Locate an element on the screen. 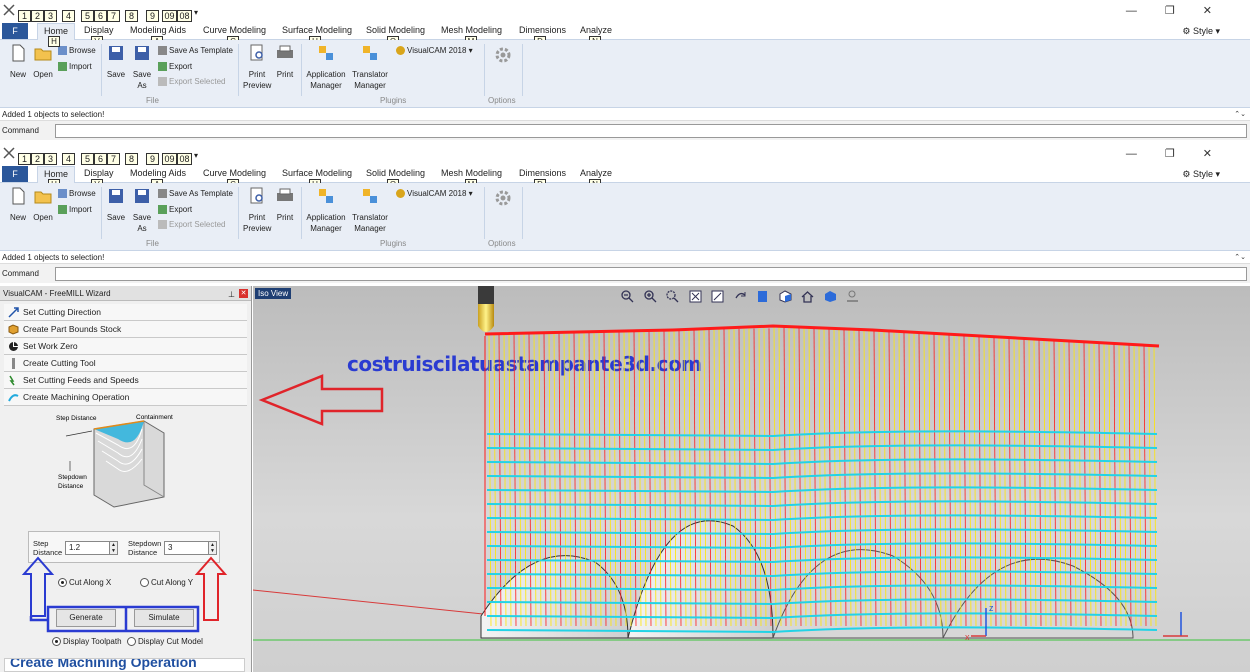 This screenshot has width=1250, height=672. step-distance-spinner: ▲ ▼ is located at coordinates (113, 548).